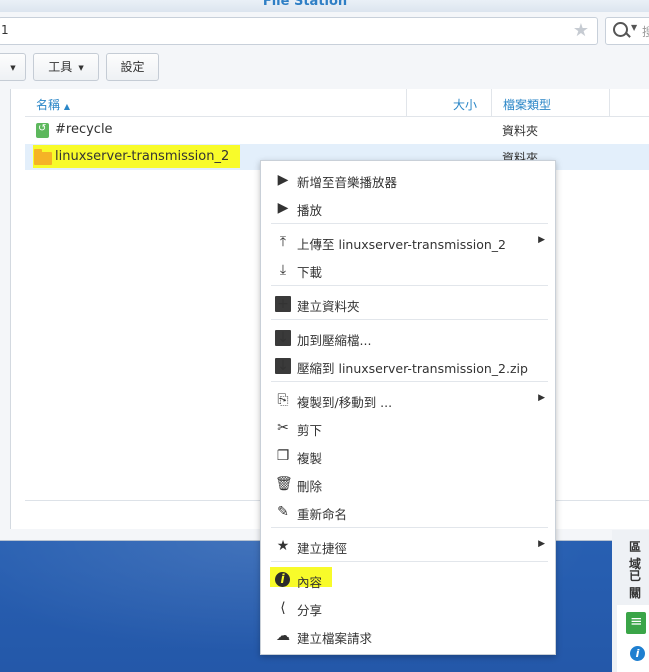  I want to click on menu-item-label: 建立捷徑, so click(322, 548).